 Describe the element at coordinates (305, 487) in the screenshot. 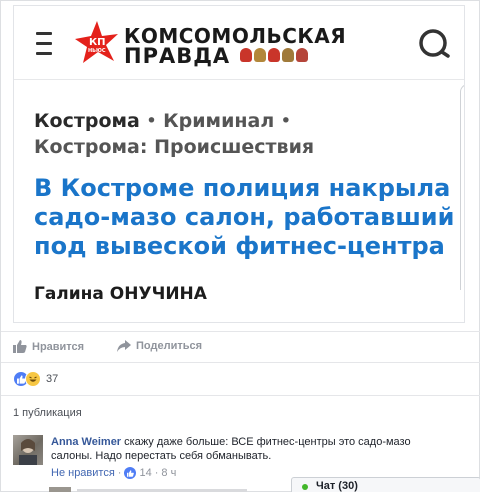

I see `online-status-icon` at that location.